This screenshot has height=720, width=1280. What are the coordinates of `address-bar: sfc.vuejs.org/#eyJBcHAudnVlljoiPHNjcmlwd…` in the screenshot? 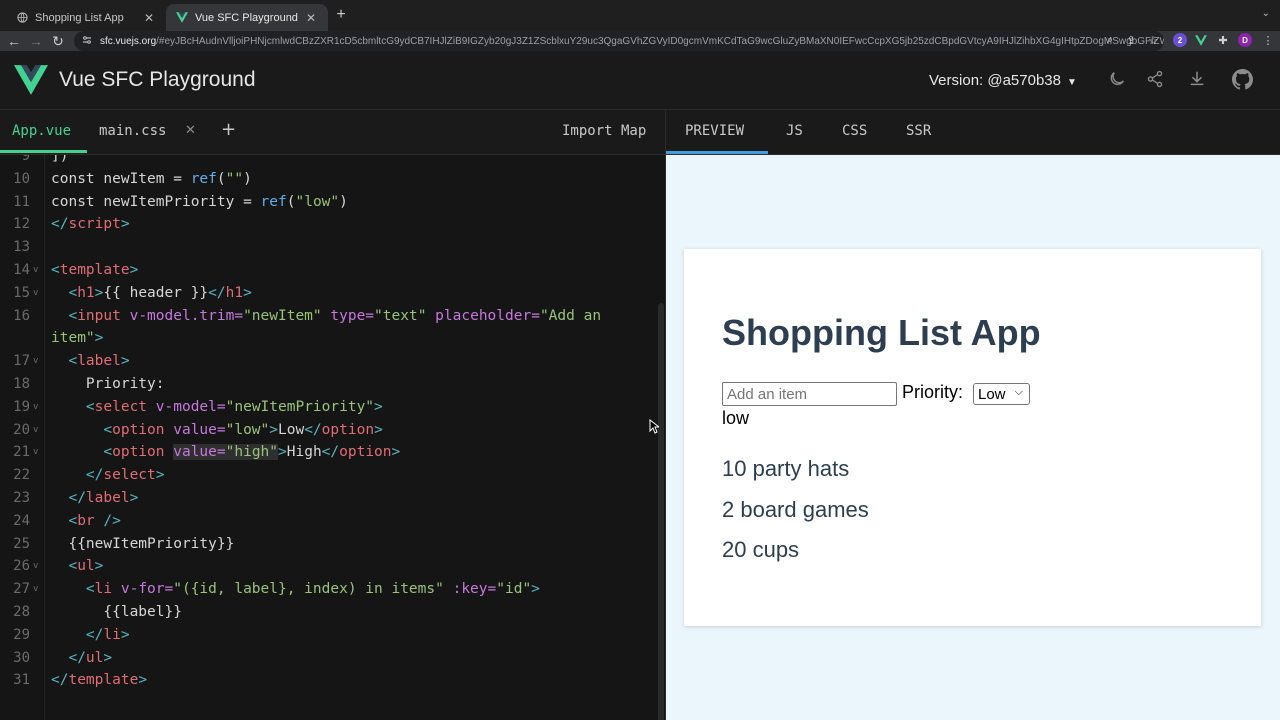 It's located at (619, 41).